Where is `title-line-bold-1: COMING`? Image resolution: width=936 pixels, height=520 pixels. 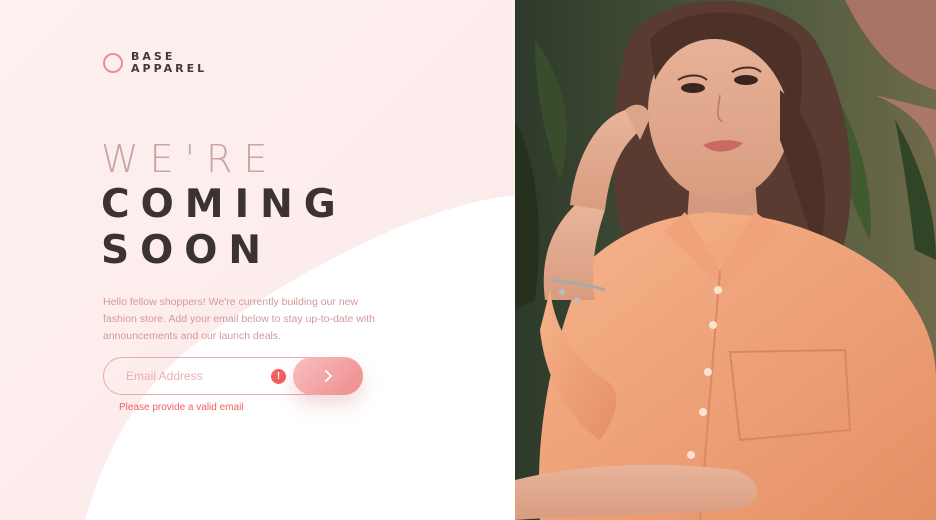 title-line-bold-1: COMING is located at coordinates (224, 204).